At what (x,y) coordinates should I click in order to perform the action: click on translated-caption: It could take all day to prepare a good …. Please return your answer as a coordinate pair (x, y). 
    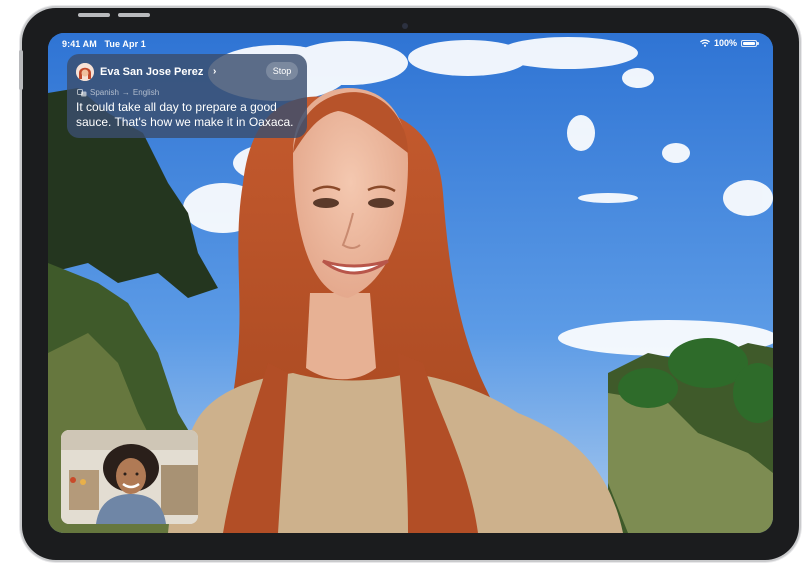
    Looking at the image, I should click on (185, 114).